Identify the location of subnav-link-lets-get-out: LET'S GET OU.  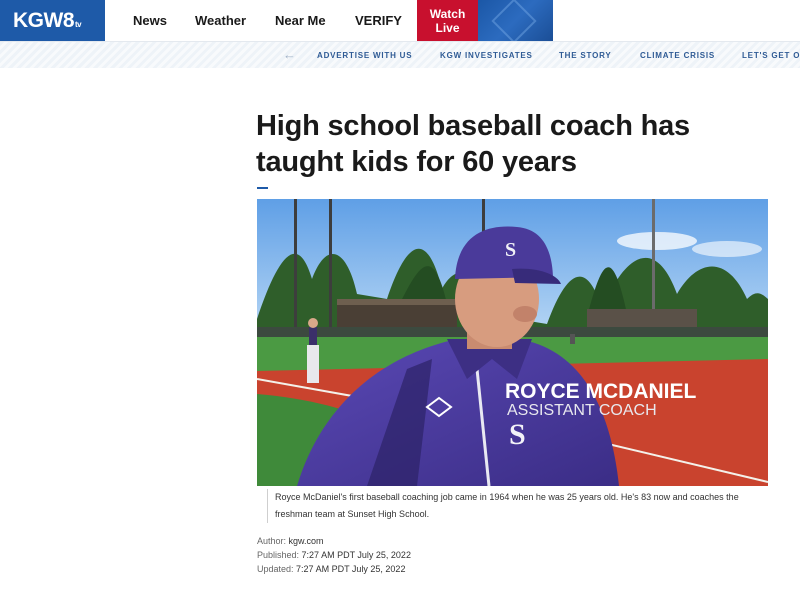
(771, 55).